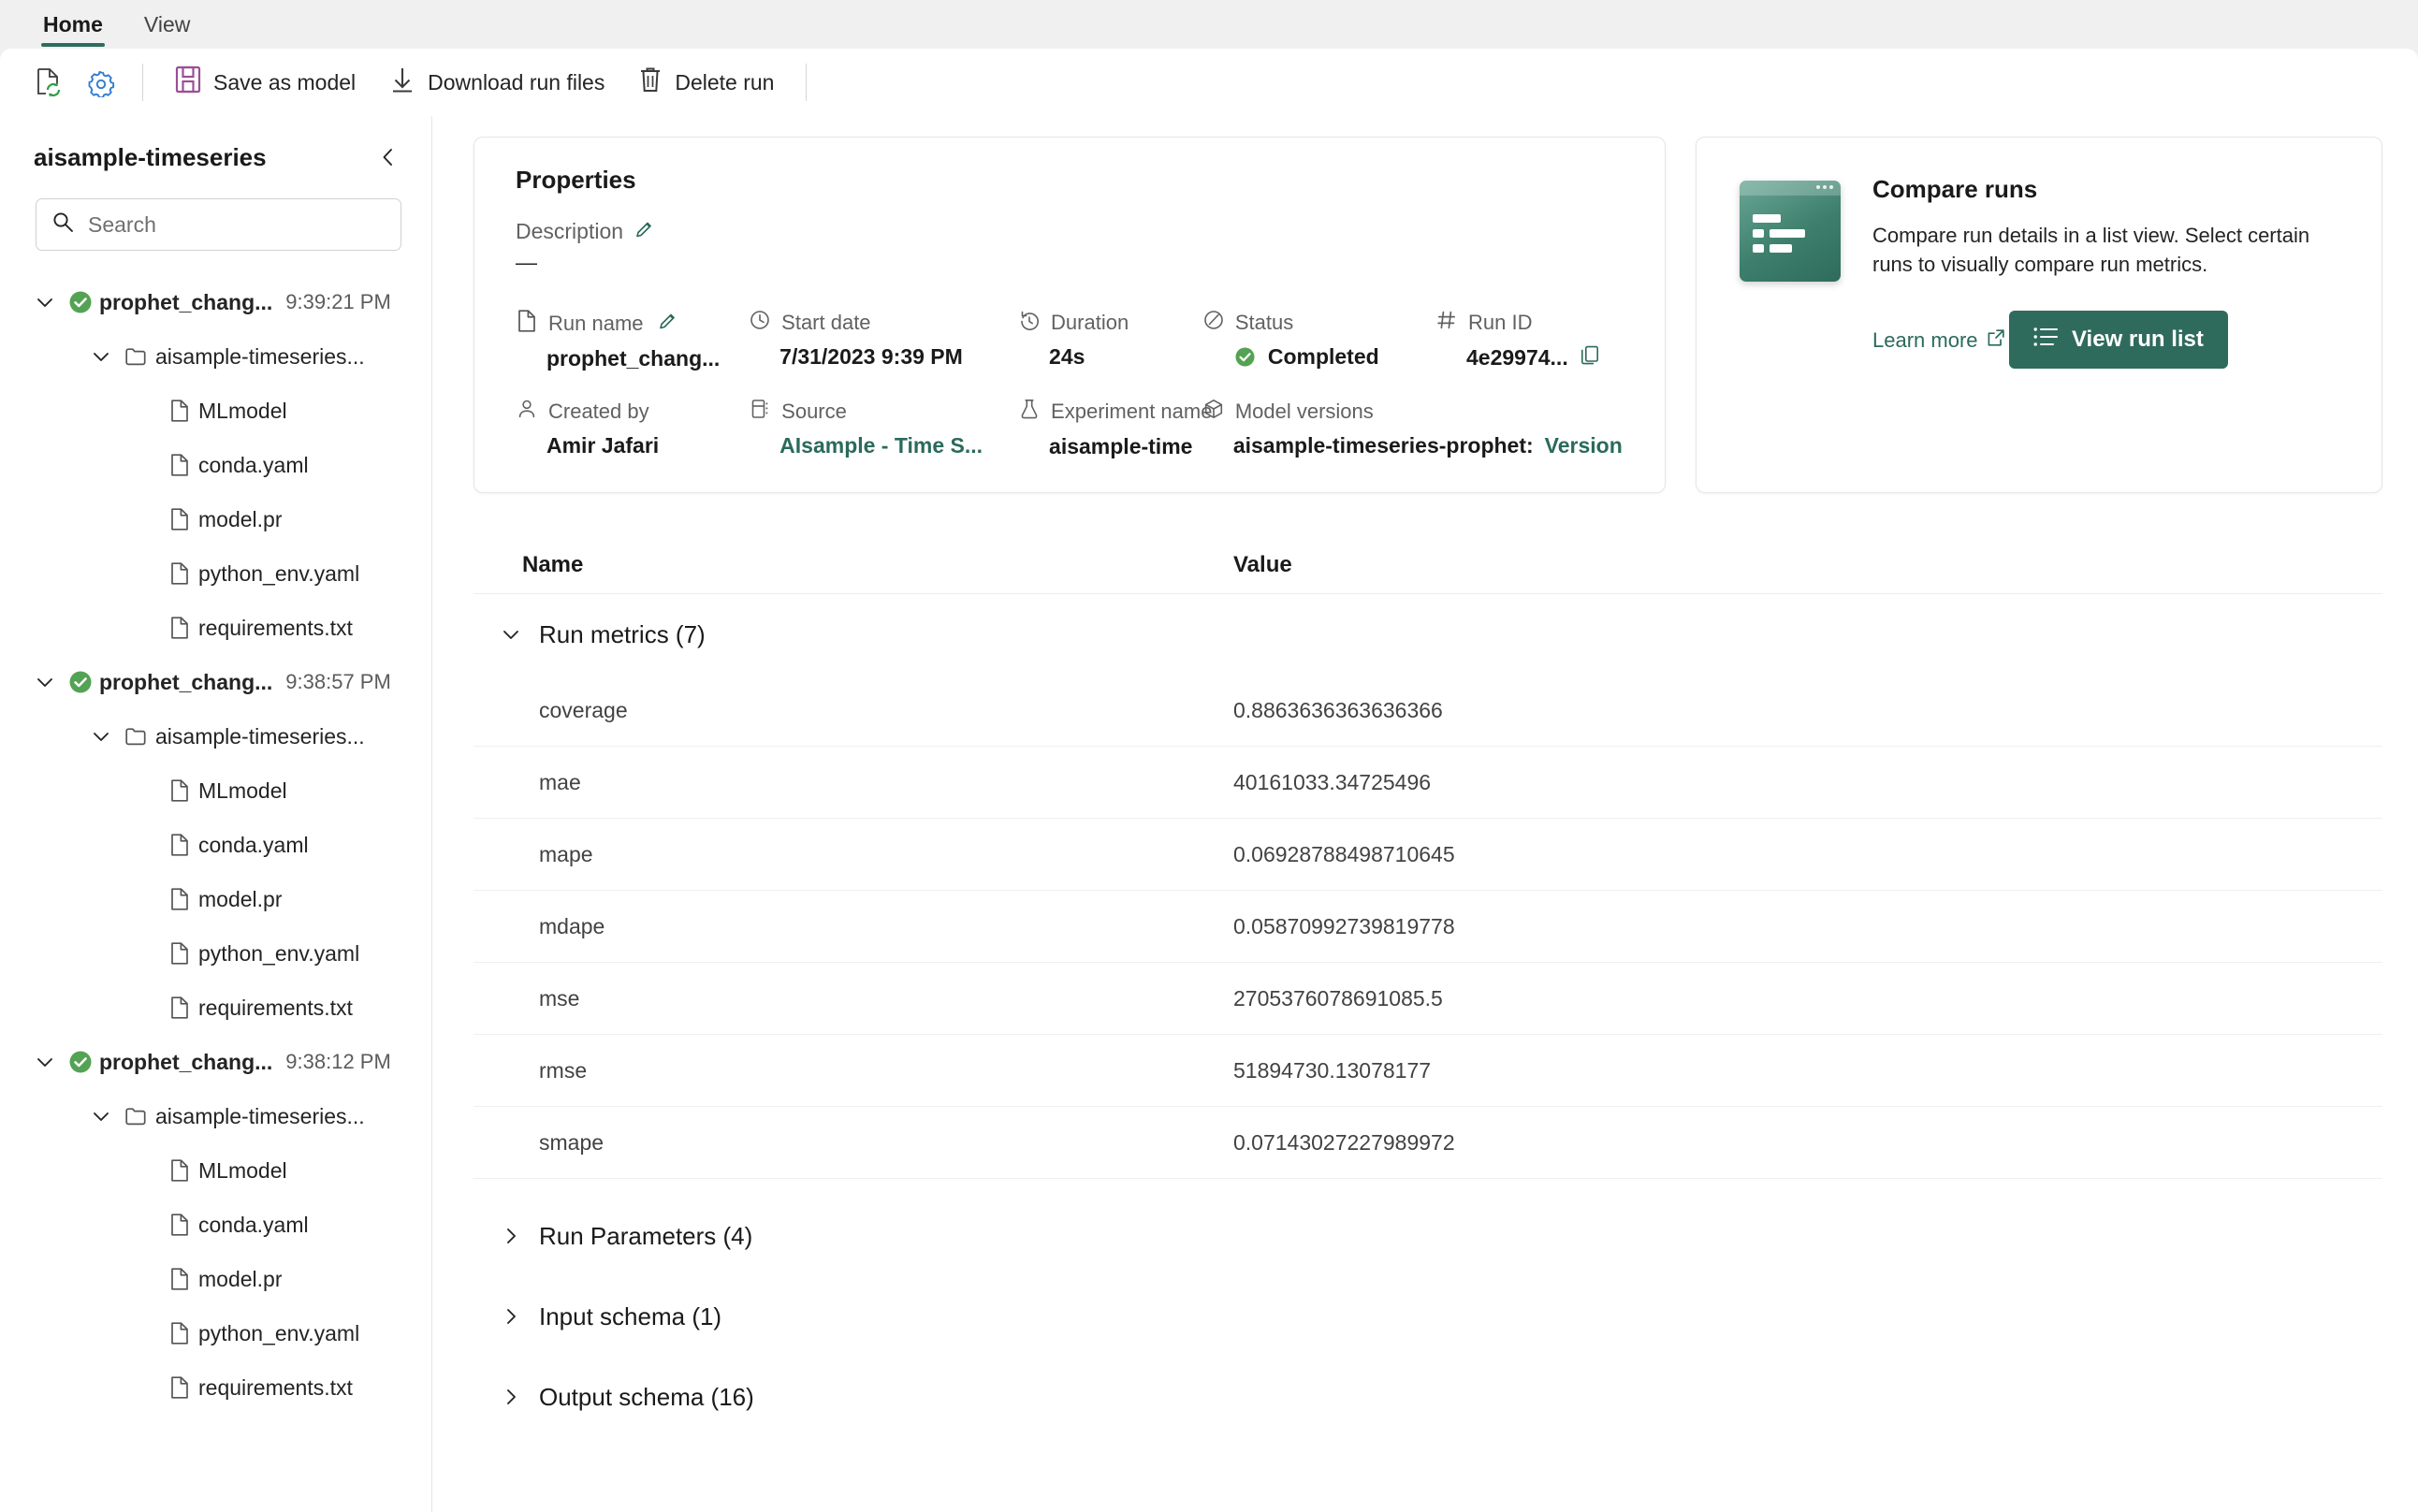  I want to click on status-icon, so click(1214, 323).